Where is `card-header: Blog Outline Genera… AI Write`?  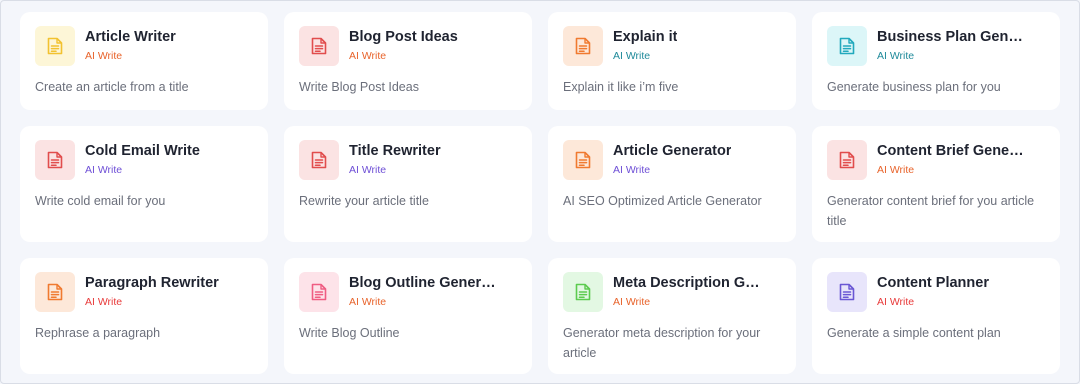
card-header: Blog Outline Genera… AI Write is located at coordinates (408, 292).